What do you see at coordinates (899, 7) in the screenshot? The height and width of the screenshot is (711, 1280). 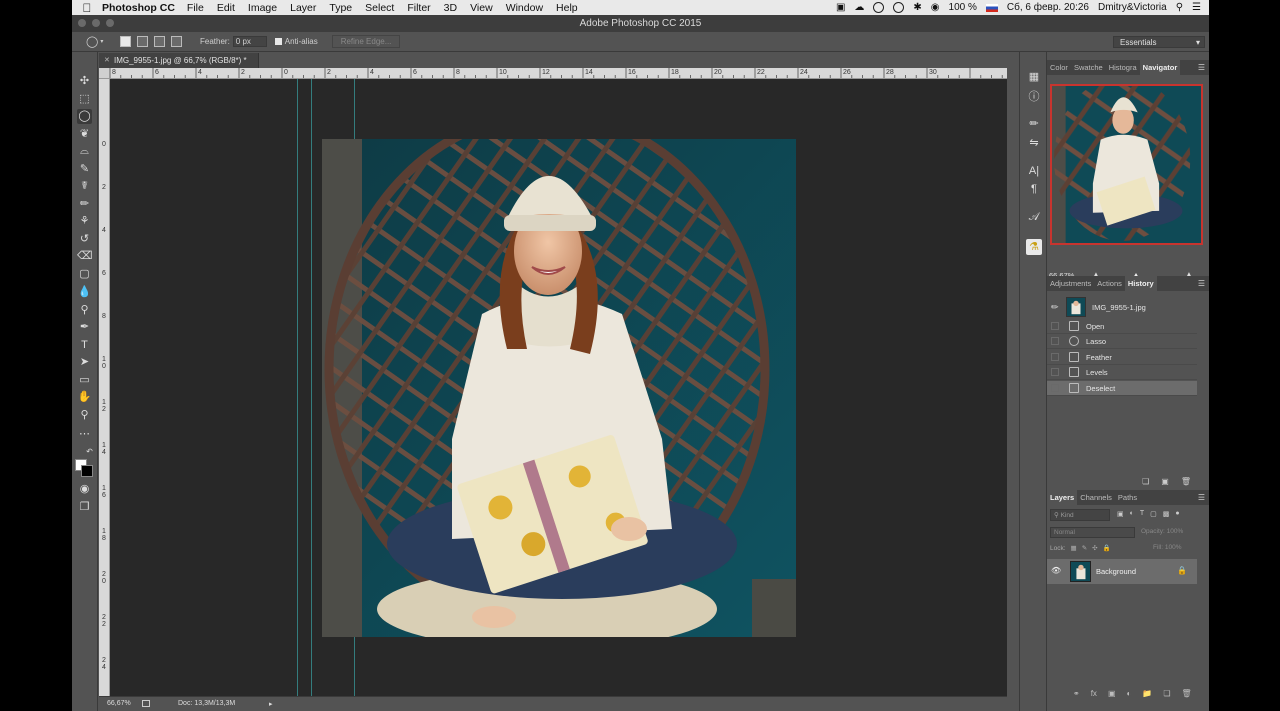 I see `sync-icon` at bounding box center [899, 7].